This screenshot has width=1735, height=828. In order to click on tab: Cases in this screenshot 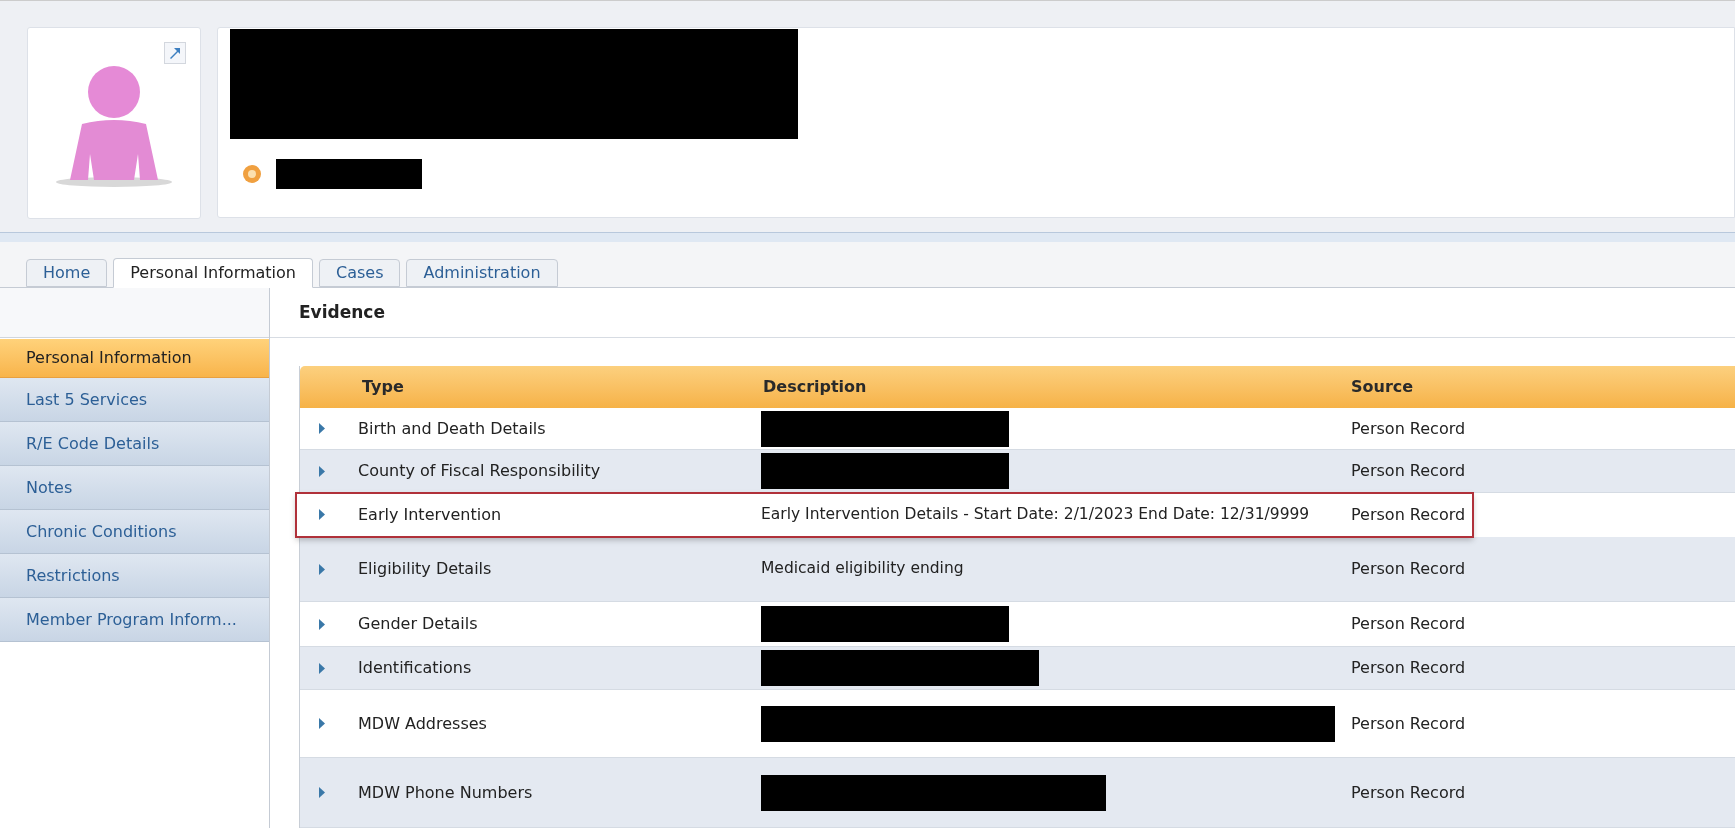, I will do `click(359, 273)`.